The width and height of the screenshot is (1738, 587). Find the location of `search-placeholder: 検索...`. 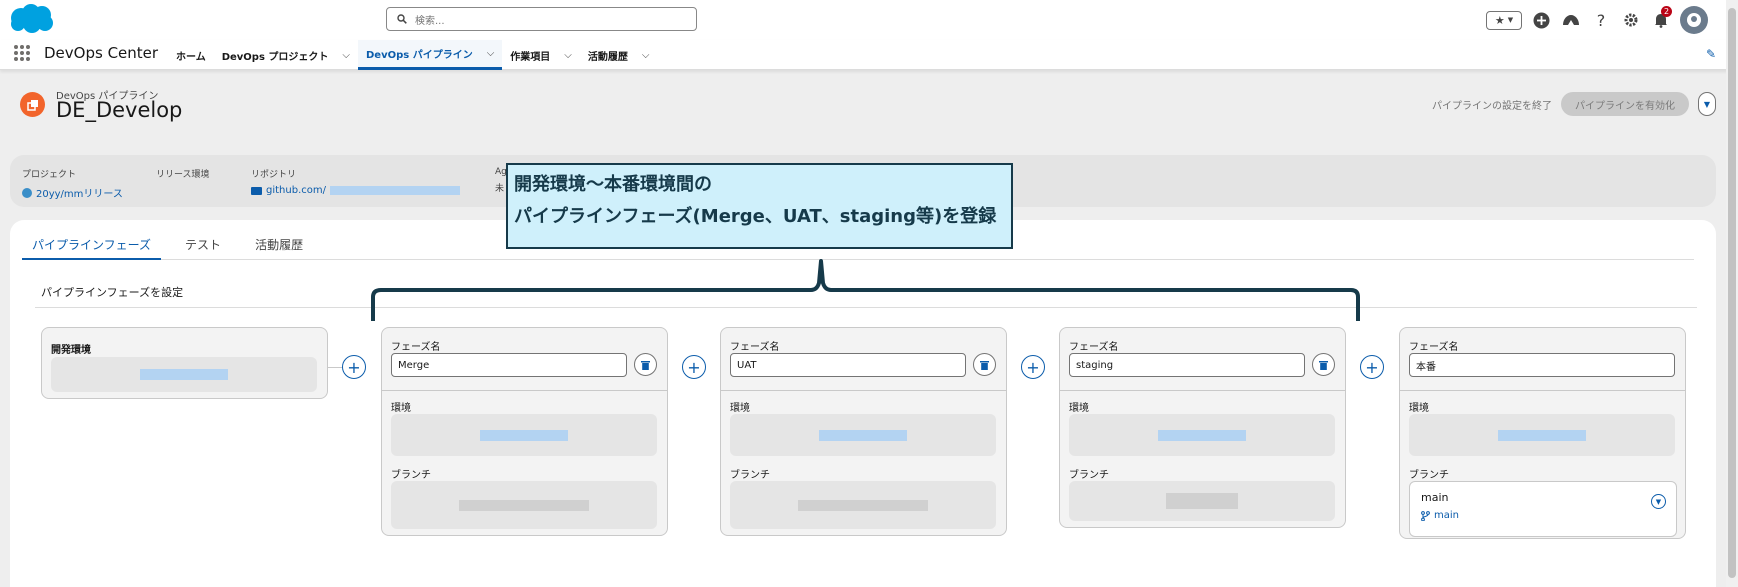

search-placeholder: 検索... is located at coordinates (430, 21).